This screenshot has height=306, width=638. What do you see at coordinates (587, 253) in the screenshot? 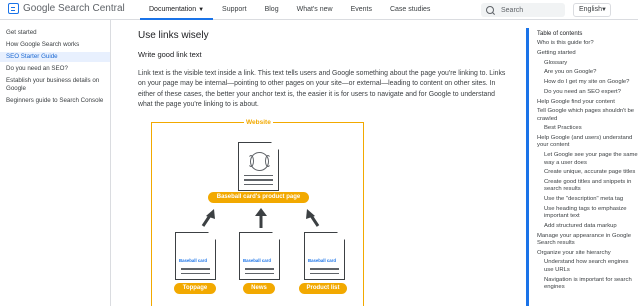
I see `toc-item: Organize your site hierarchy` at bounding box center [587, 253].